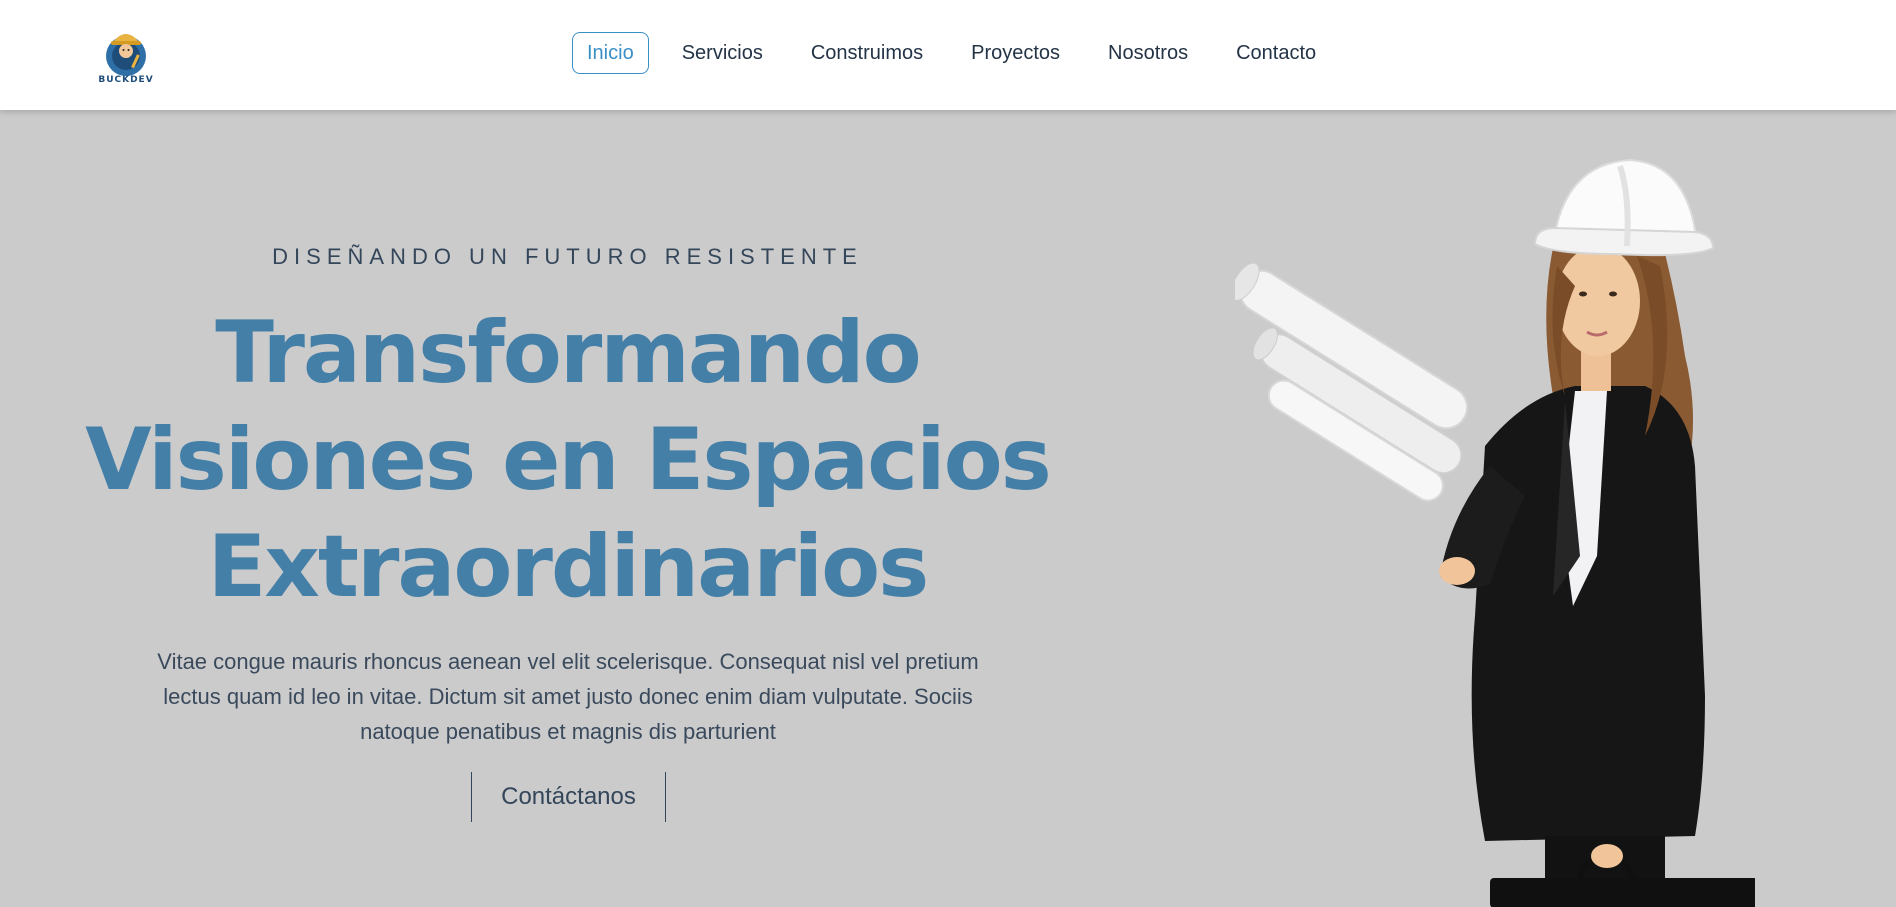 This screenshot has height=907, width=1896. Describe the element at coordinates (568, 353) in the screenshot. I see `hero-headline-line-1: Transformando` at that location.